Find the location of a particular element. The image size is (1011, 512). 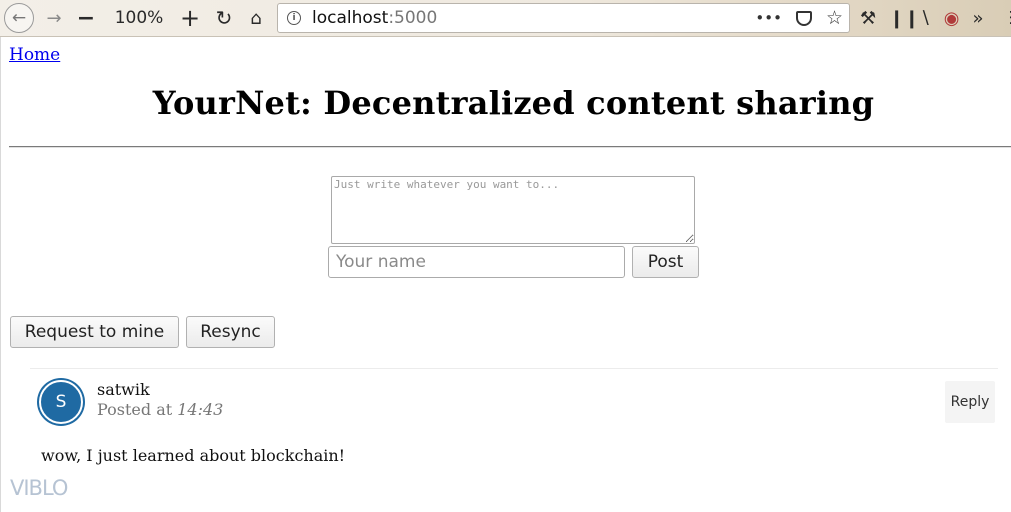

reload-icon: ↻ is located at coordinates (224, 18).